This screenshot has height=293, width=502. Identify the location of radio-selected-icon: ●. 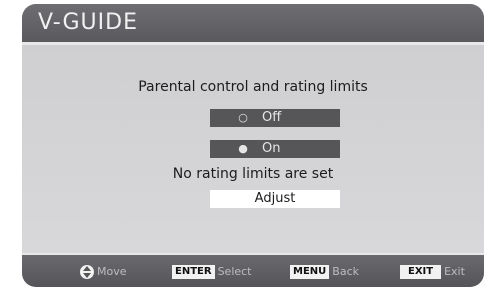
(243, 148).